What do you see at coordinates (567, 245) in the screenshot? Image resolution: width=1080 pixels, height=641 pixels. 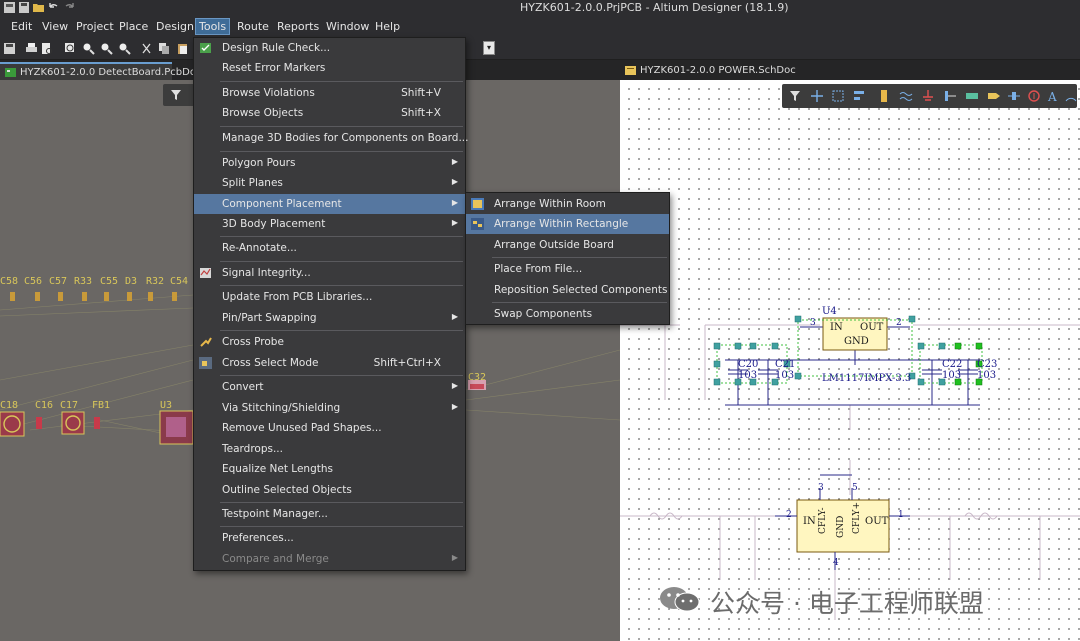 I see `submenu-item-arrange-outside-board: Arrange Outside Board` at bounding box center [567, 245].